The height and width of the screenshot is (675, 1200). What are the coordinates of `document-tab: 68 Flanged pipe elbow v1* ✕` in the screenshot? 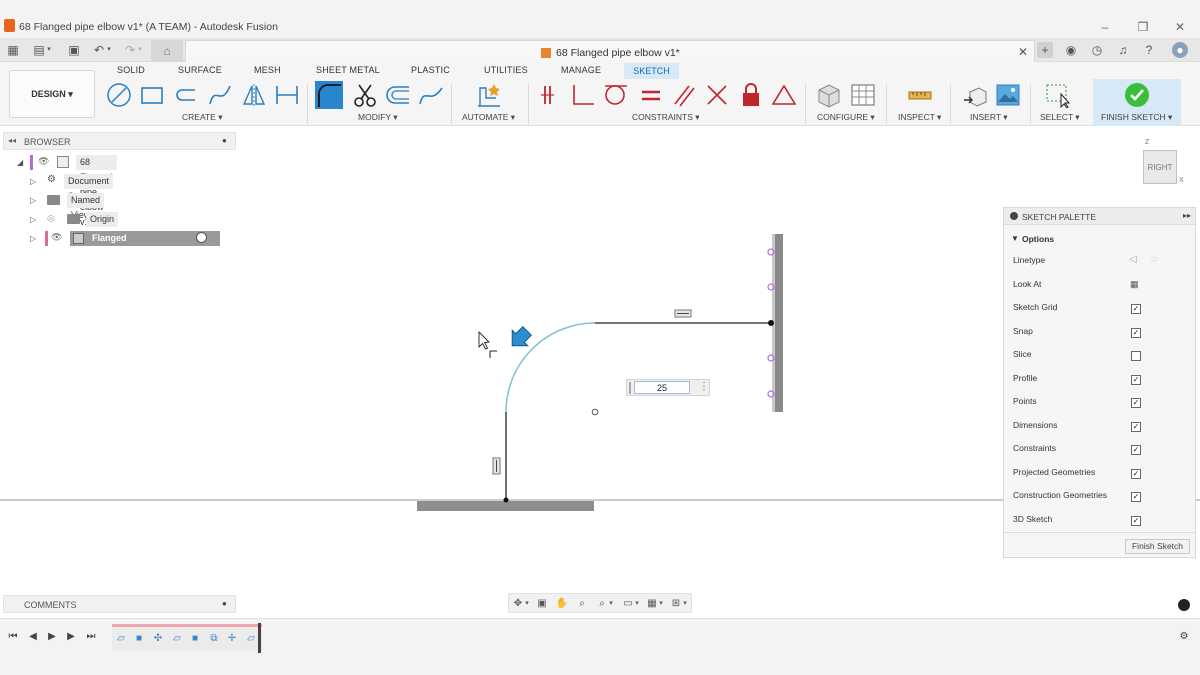 It's located at (610, 51).